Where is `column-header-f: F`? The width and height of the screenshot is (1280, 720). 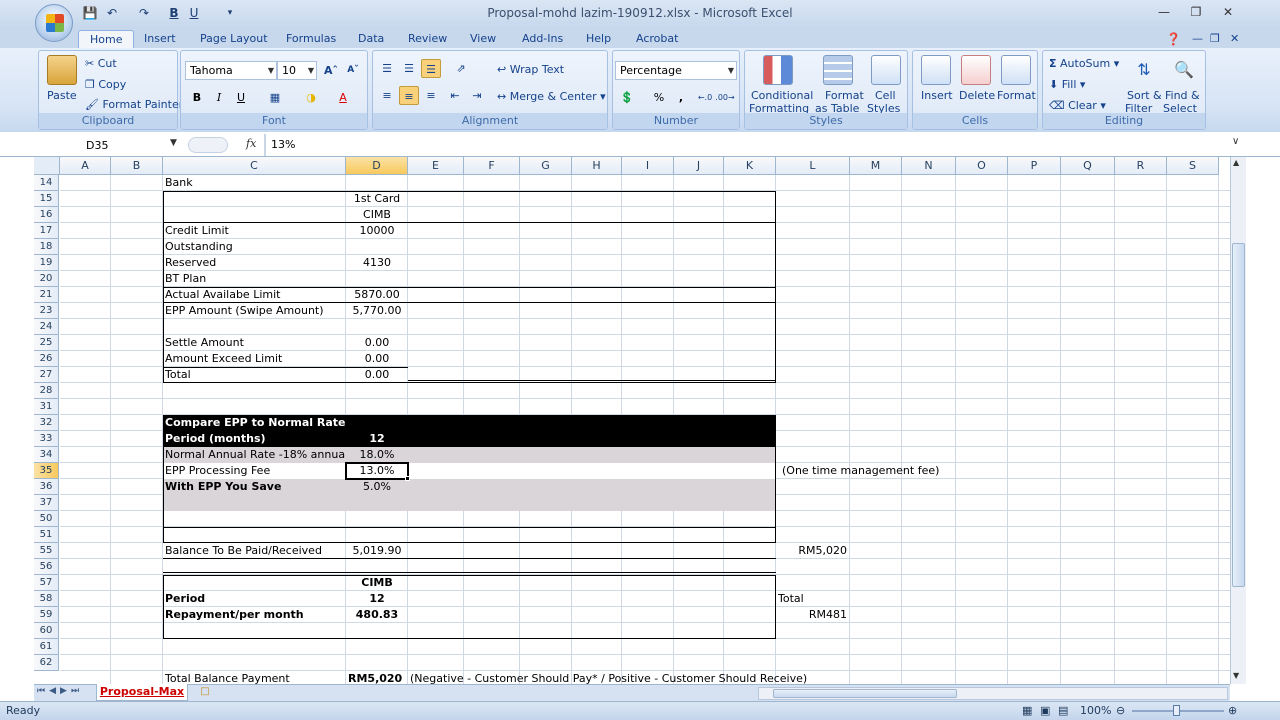
column-header-f: F is located at coordinates (492, 166).